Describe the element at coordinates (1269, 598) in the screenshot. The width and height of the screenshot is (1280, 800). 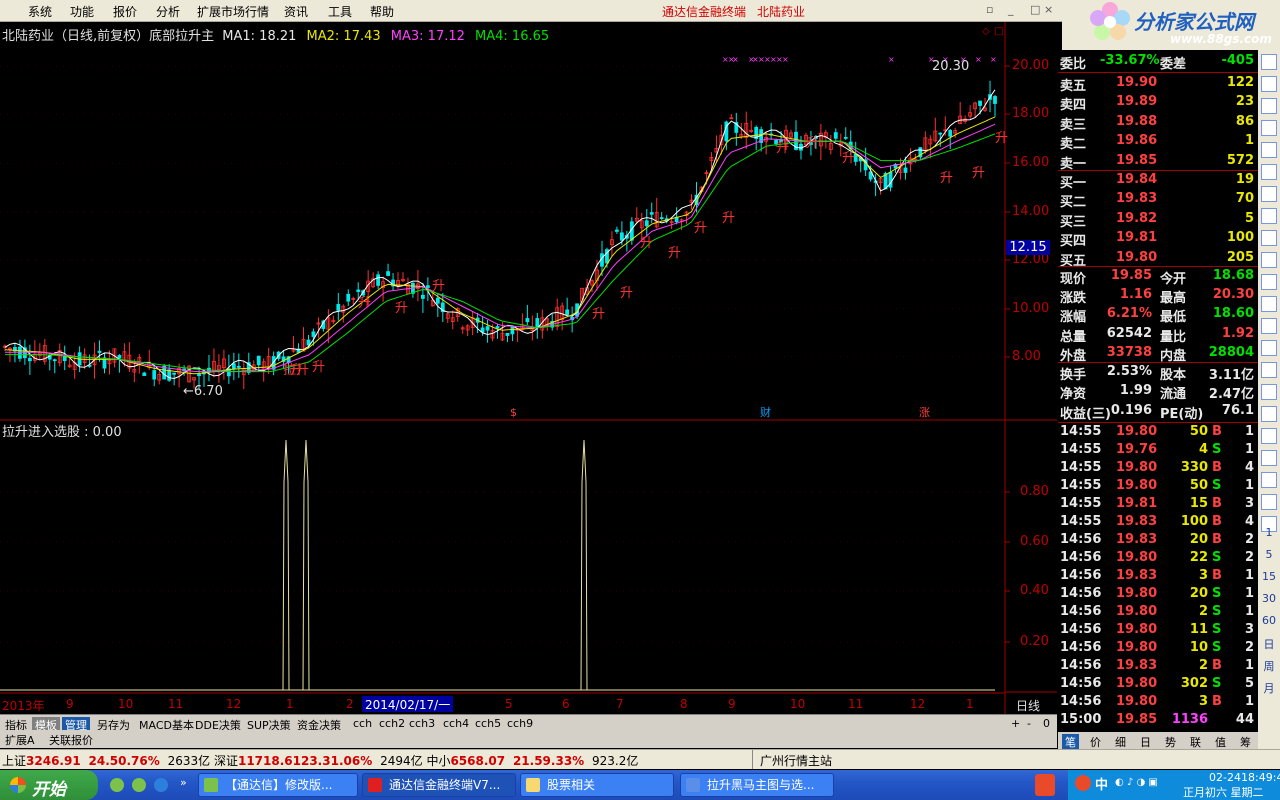
I see `period-tool-button: 30` at that location.